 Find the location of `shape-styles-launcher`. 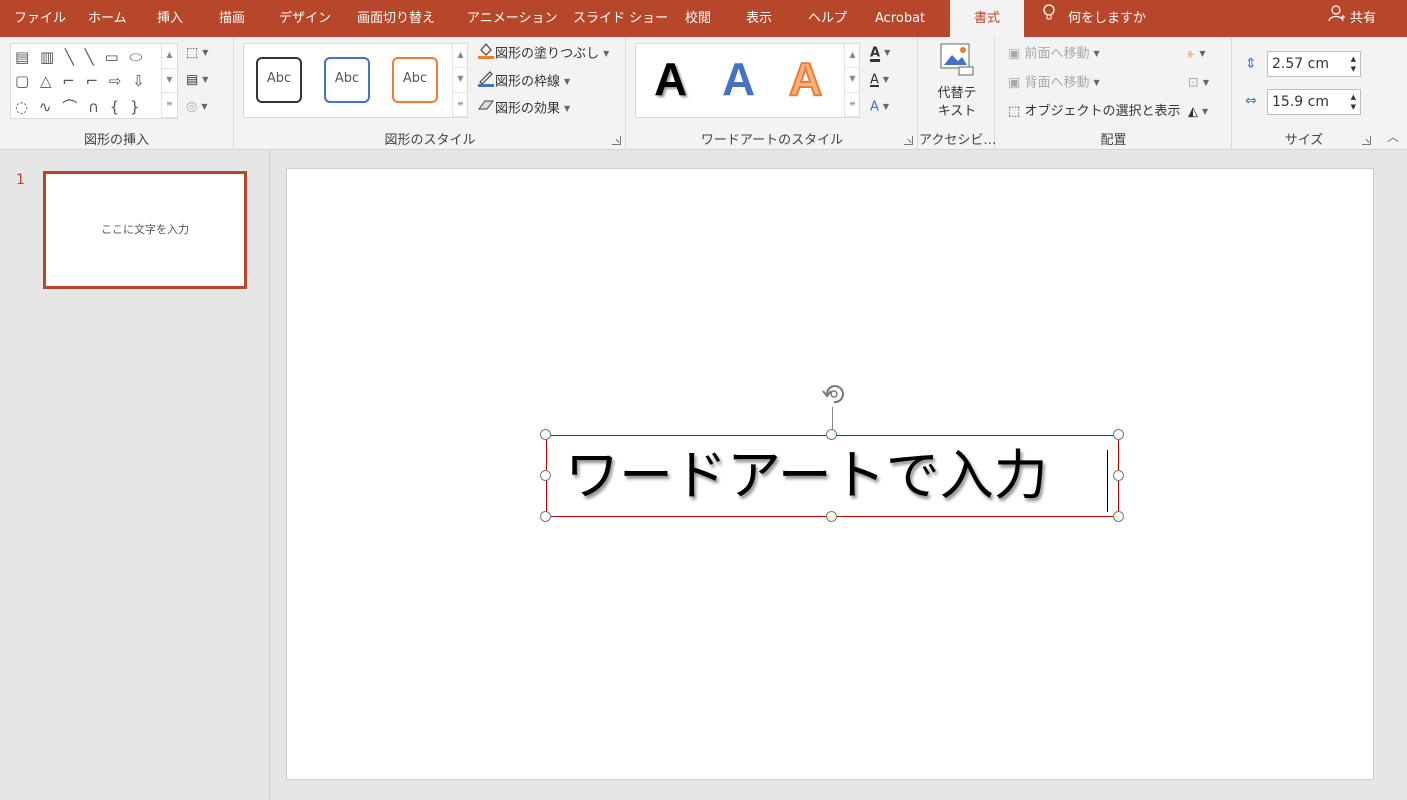

shape-styles-launcher is located at coordinates (616, 140).